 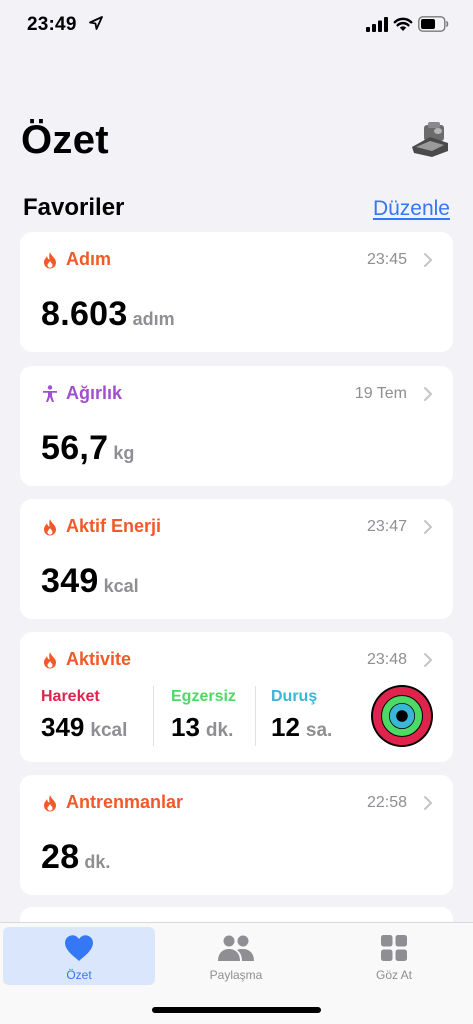 I want to click on location-arrow-icon, so click(x=96, y=23).